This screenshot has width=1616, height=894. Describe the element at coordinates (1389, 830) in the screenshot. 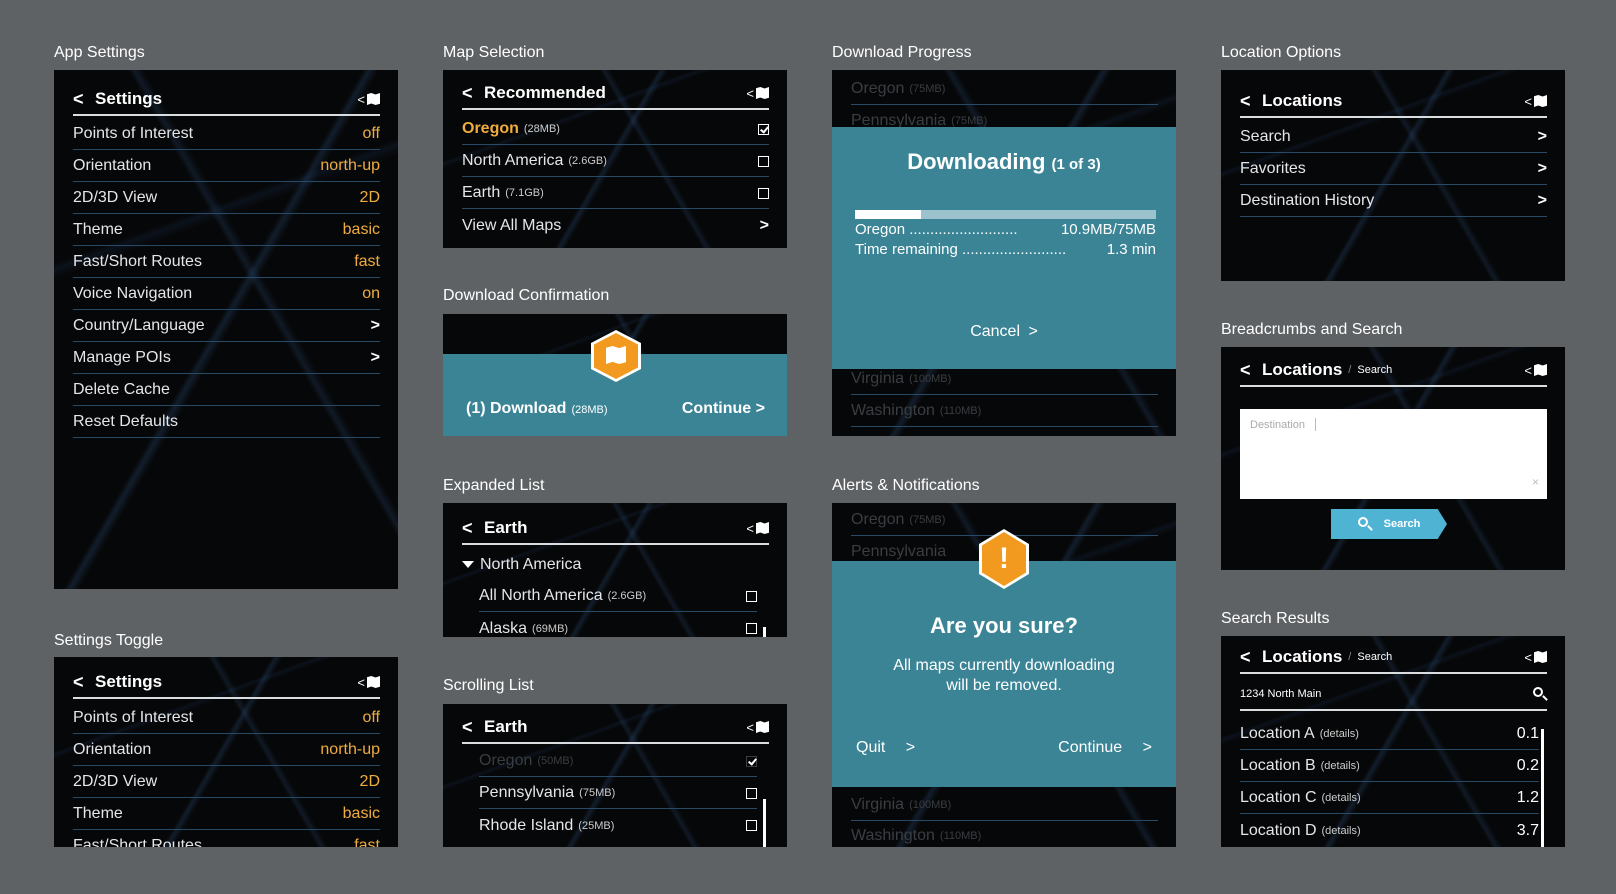

I see `result-row-d: Location D (details) 3.7` at that location.